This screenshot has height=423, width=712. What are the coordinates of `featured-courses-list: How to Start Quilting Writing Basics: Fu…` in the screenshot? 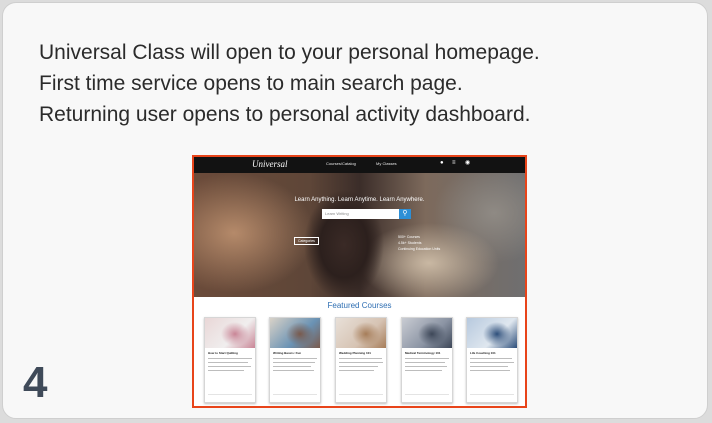 It's located at (361, 361).